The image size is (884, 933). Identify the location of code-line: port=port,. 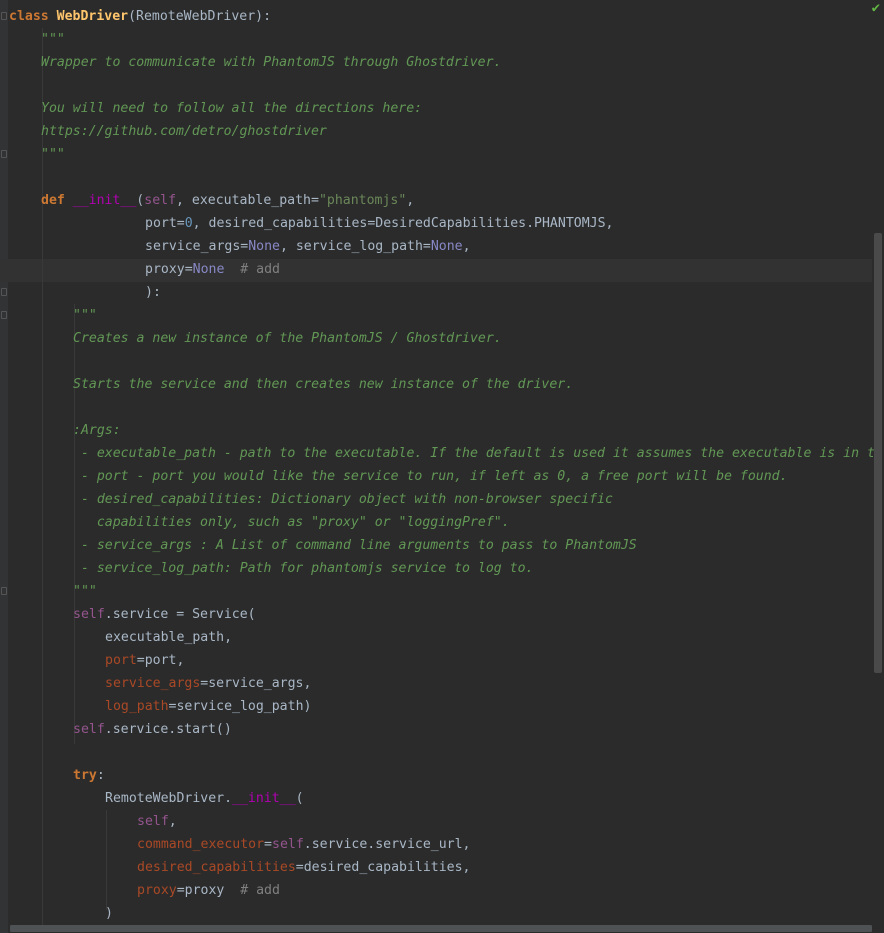
(144, 660).